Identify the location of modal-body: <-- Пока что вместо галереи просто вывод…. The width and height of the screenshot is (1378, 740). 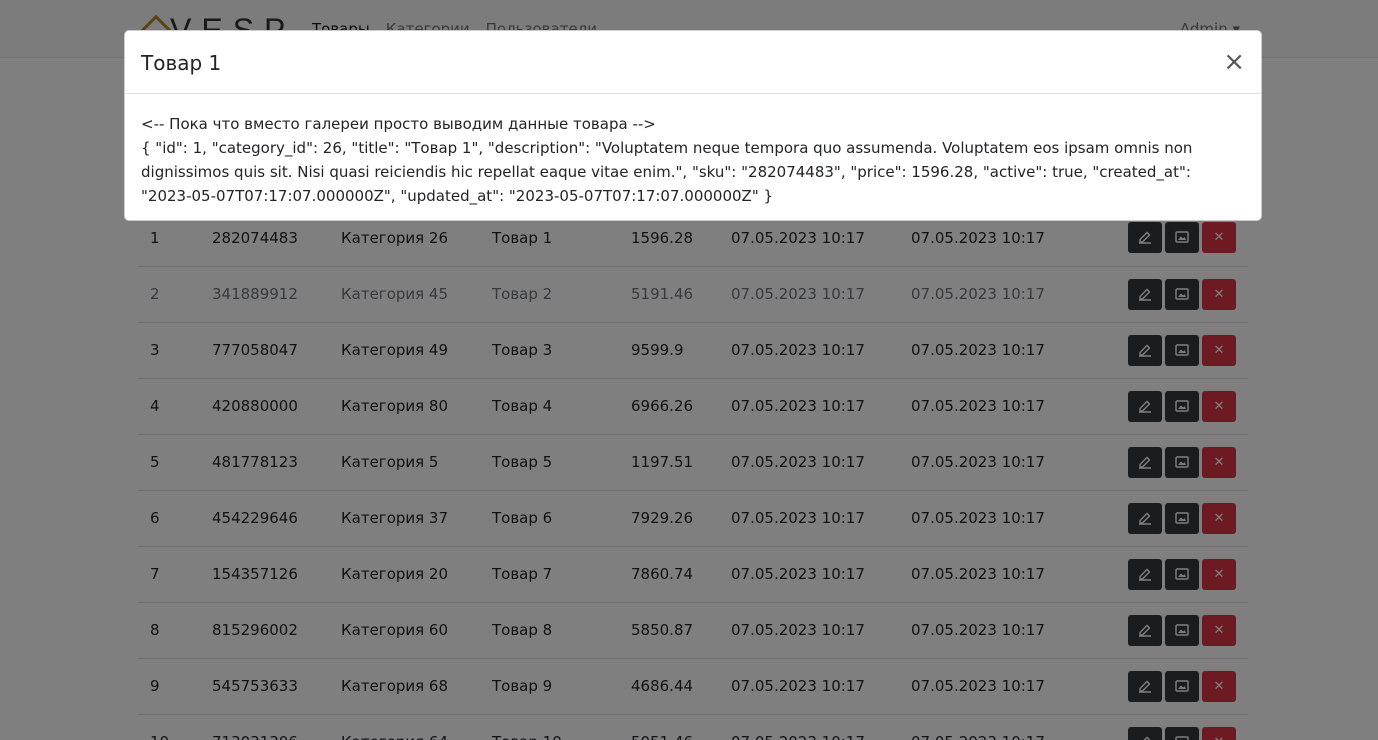
(693, 151).